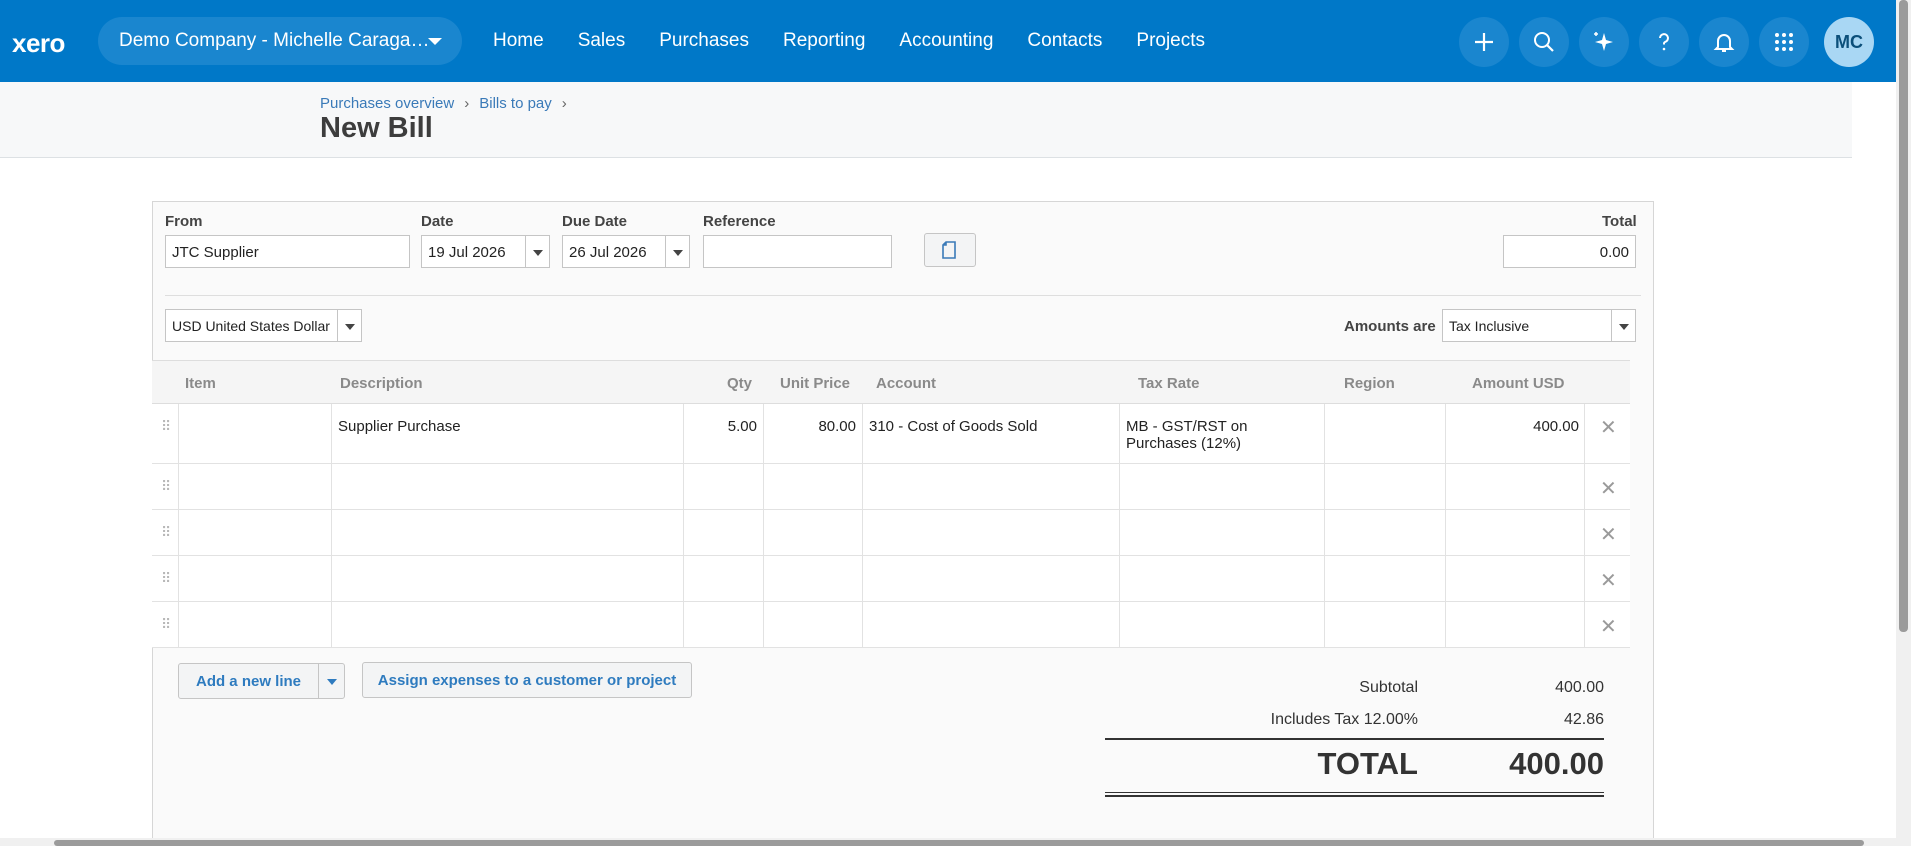 This screenshot has width=1911, height=846. What do you see at coordinates (184, 221) in the screenshot?
I see `from-label: From` at bounding box center [184, 221].